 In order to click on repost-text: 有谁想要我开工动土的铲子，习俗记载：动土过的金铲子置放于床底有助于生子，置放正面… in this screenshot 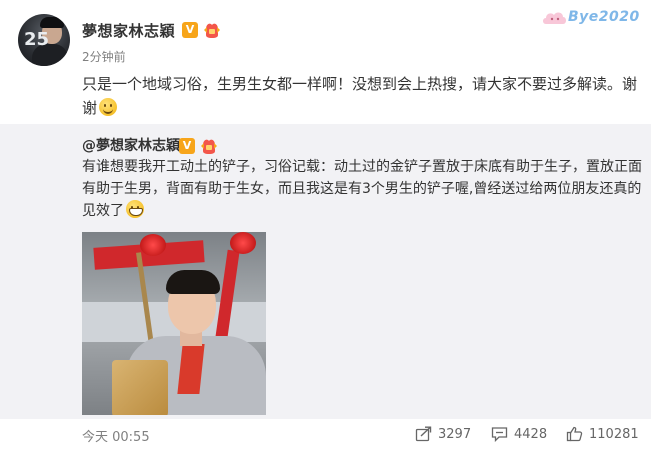, I will do `click(362, 189)`.